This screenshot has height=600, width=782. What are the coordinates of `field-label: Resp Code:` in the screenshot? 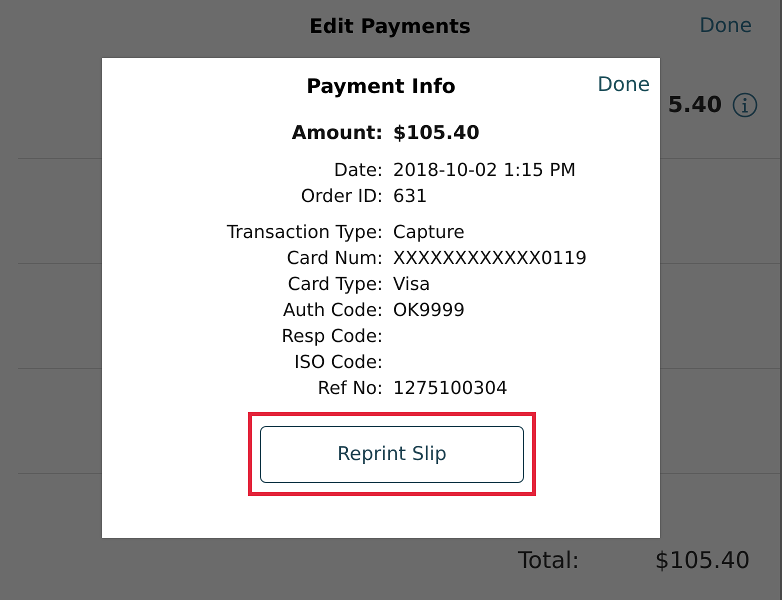 It's located at (332, 337).